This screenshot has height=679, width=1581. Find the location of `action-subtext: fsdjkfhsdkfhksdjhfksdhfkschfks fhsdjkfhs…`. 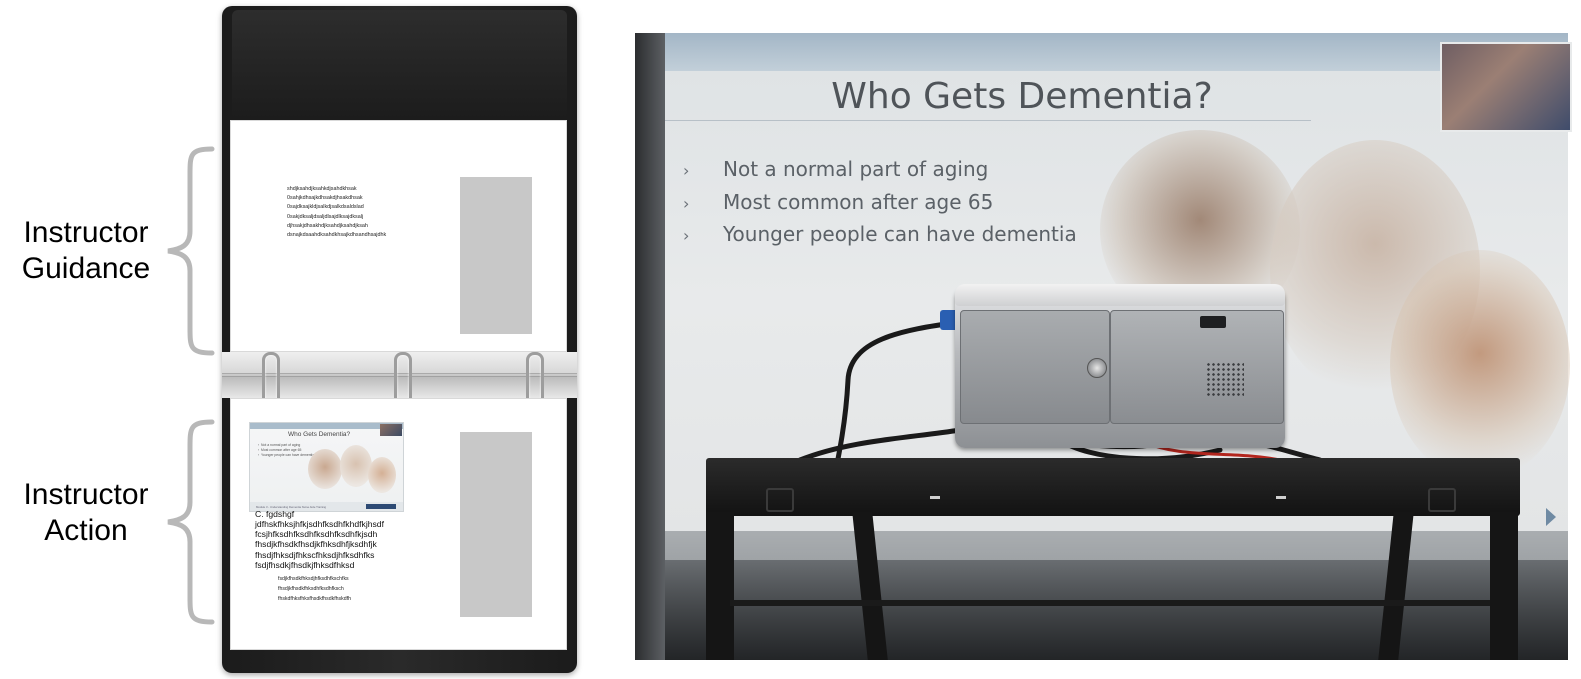

action-subtext: fsdjkfhsdkfhksdjhfksdhfkschfks fhsdjkfhs… is located at coordinates (314, 589).